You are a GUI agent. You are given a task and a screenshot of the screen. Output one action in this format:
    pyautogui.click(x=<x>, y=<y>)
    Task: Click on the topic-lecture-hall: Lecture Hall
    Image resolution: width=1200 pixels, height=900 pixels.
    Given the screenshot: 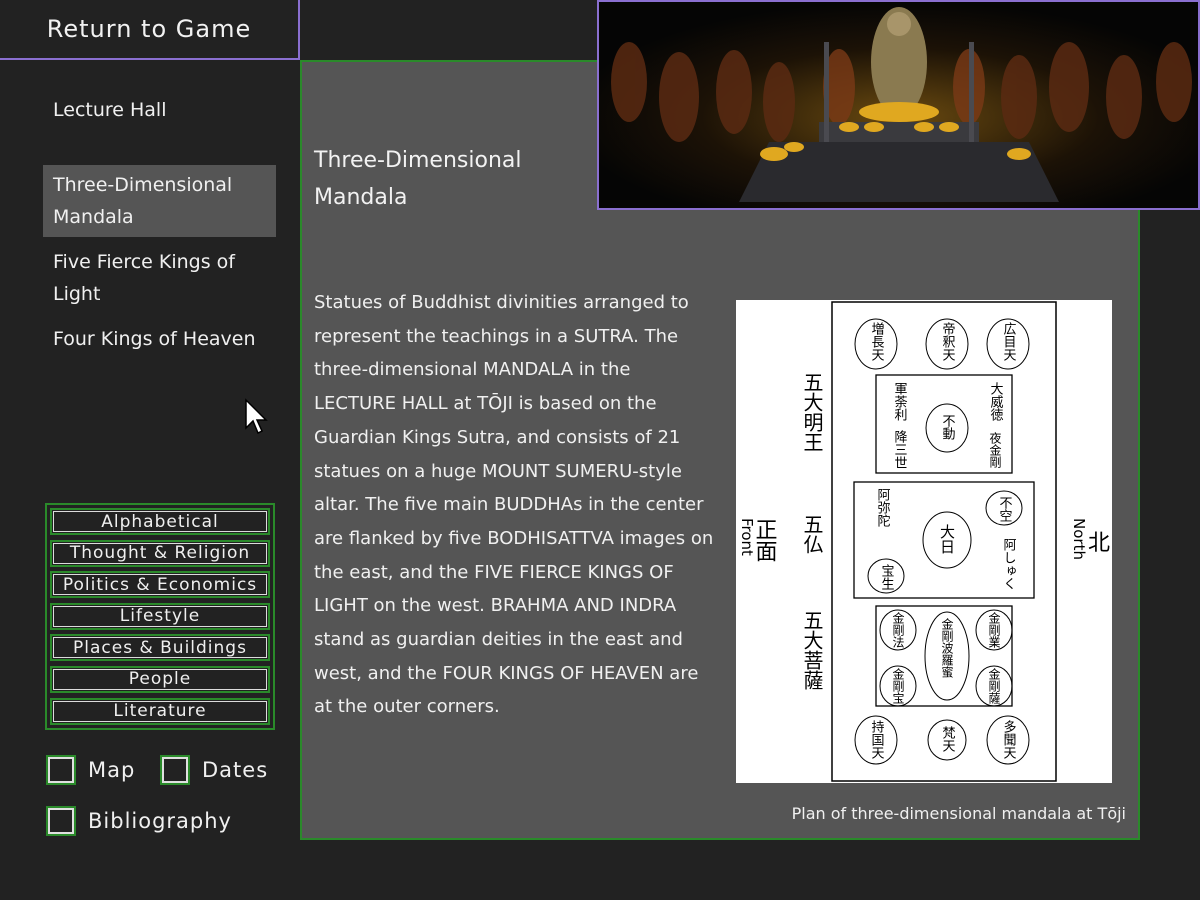 What is the action you would take?
    pyautogui.click(x=159, y=110)
    